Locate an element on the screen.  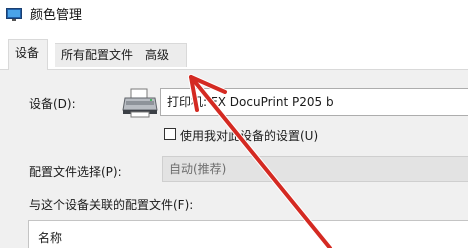
profile-selection-label: 配置文件选择(P): is located at coordinates (75, 172).